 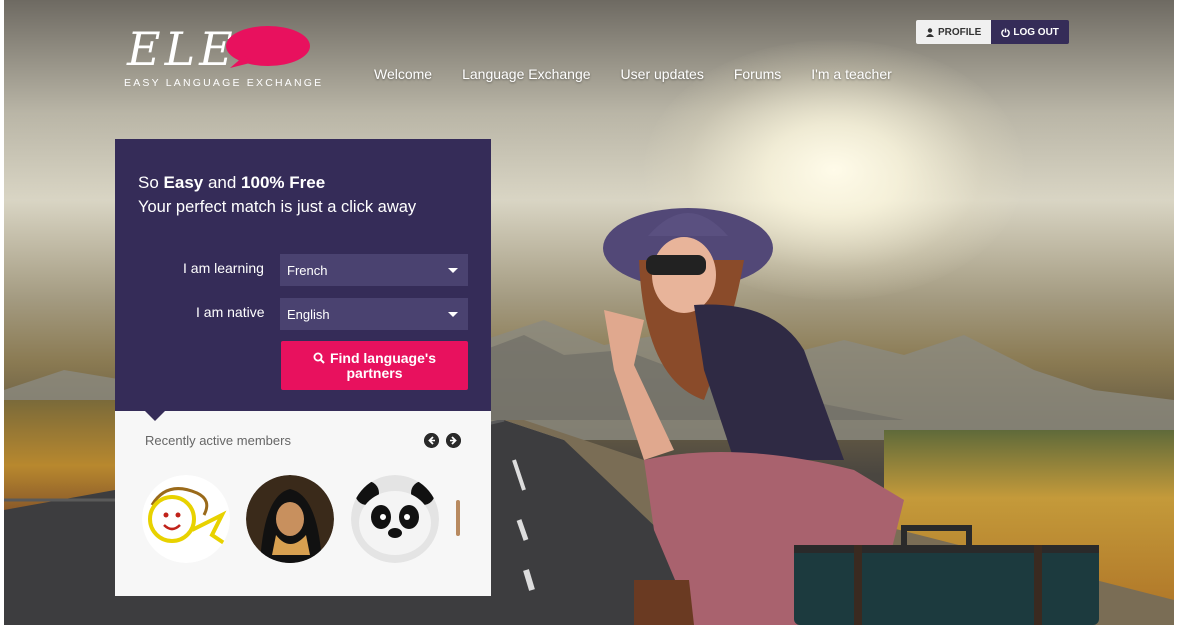 What do you see at coordinates (374, 373) in the screenshot?
I see `find-label-line2: partners` at bounding box center [374, 373].